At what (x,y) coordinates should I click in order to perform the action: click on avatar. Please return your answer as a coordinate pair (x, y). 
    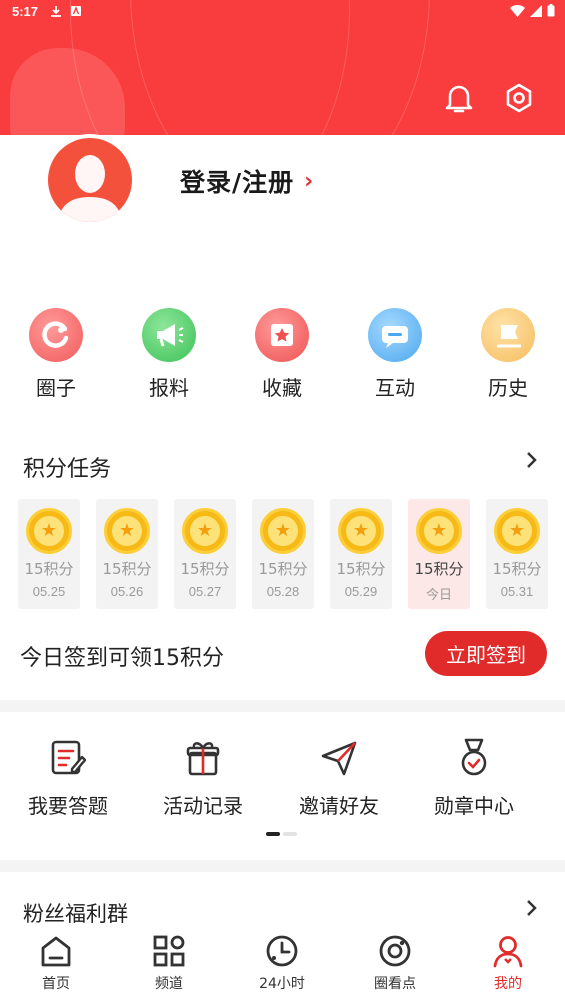
    Looking at the image, I should click on (90, 180).